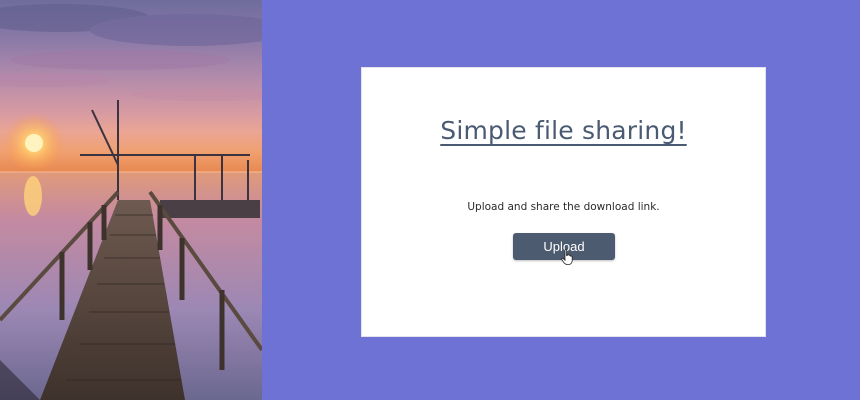 This screenshot has height=400, width=860. Describe the element at coordinates (131, 52) in the screenshot. I see `clouds` at that location.